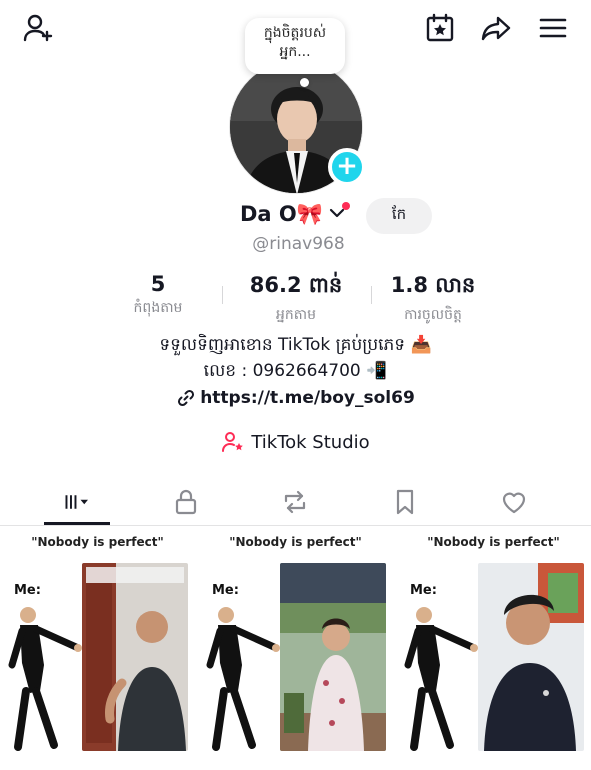 This screenshot has width=591, height=770. I want to click on repost-icon, so click(295, 502).